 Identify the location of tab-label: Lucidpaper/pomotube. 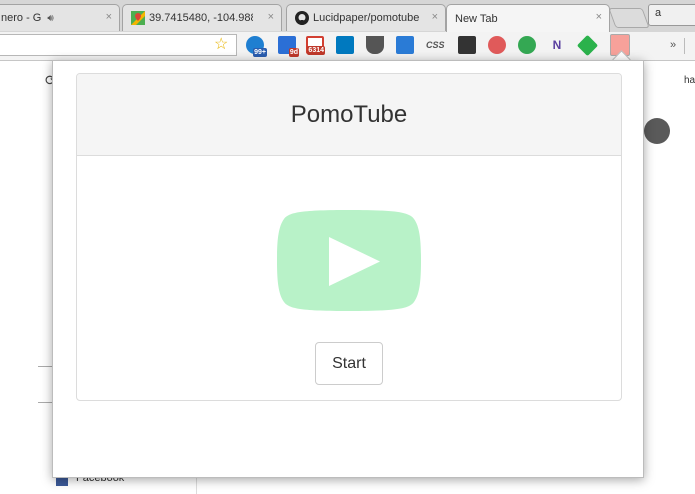
(366, 18).